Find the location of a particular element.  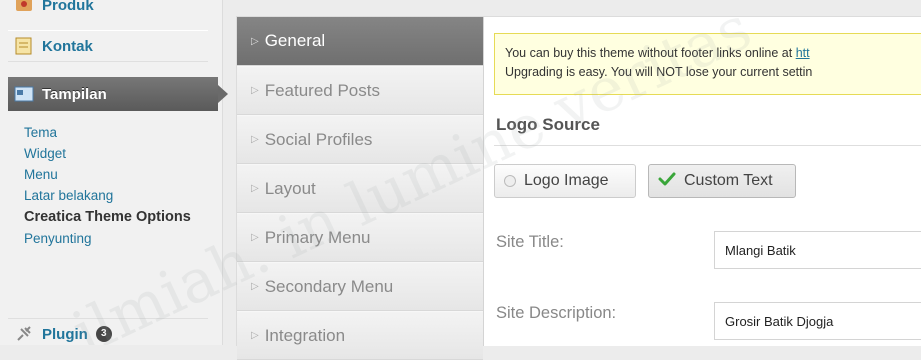

tab-integration: ▷ Integration is located at coordinates (360, 335).